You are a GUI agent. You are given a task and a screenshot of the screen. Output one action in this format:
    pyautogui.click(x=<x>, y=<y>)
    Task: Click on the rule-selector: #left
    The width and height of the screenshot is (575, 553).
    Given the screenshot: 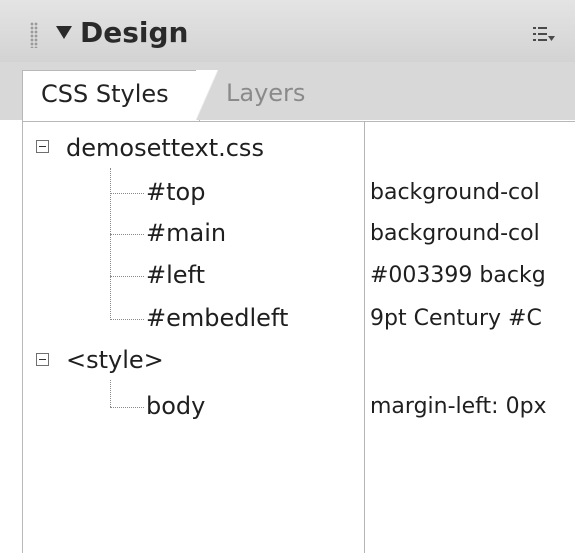 What is the action you would take?
    pyautogui.click(x=175, y=275)
    